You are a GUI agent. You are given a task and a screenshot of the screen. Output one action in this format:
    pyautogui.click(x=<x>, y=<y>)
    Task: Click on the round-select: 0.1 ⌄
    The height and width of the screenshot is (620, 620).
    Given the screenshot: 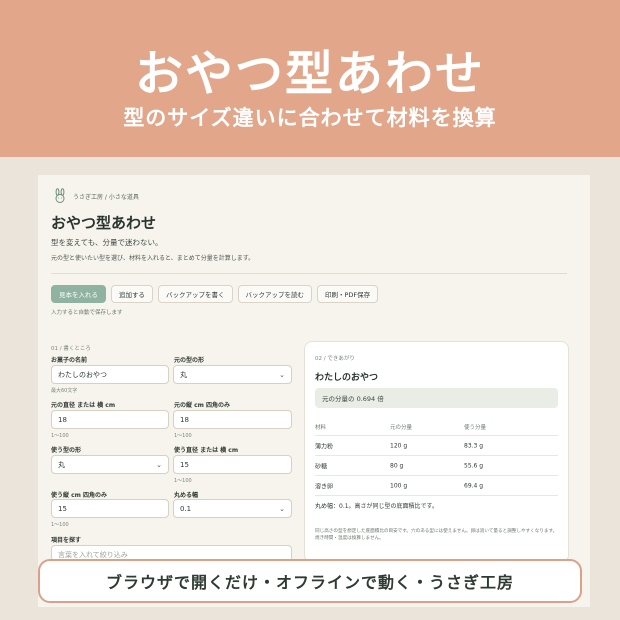 What is the action you would take?
    pyautogui.click(x=232, y=508)
    